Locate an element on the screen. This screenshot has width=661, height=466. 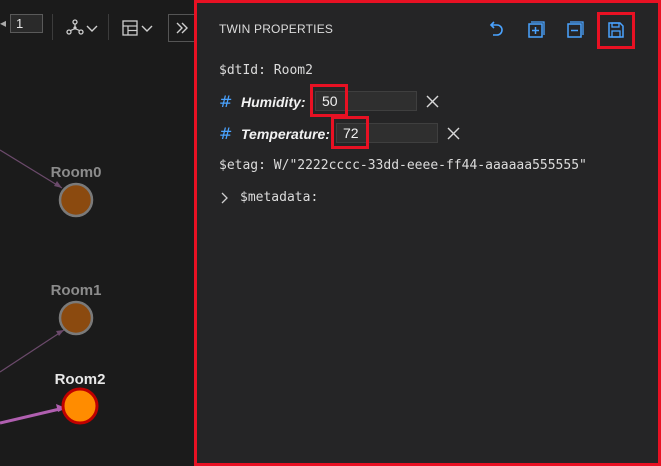
dtid-label: $dtId: is located at coordinates (242, 70).